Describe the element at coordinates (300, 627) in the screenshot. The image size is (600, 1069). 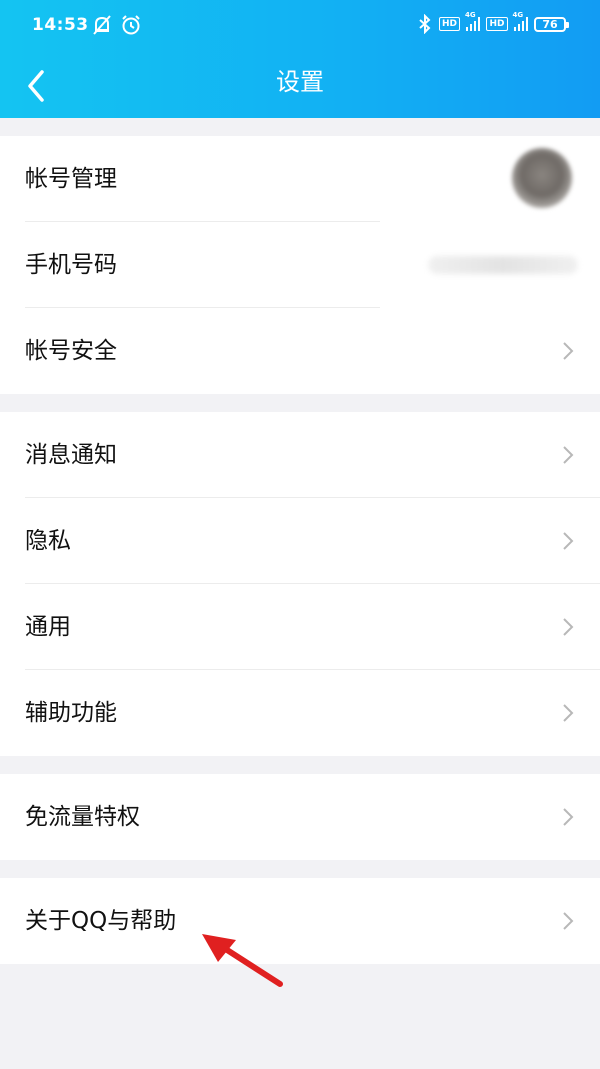
I see `settings-item-general: 通用` at that location.